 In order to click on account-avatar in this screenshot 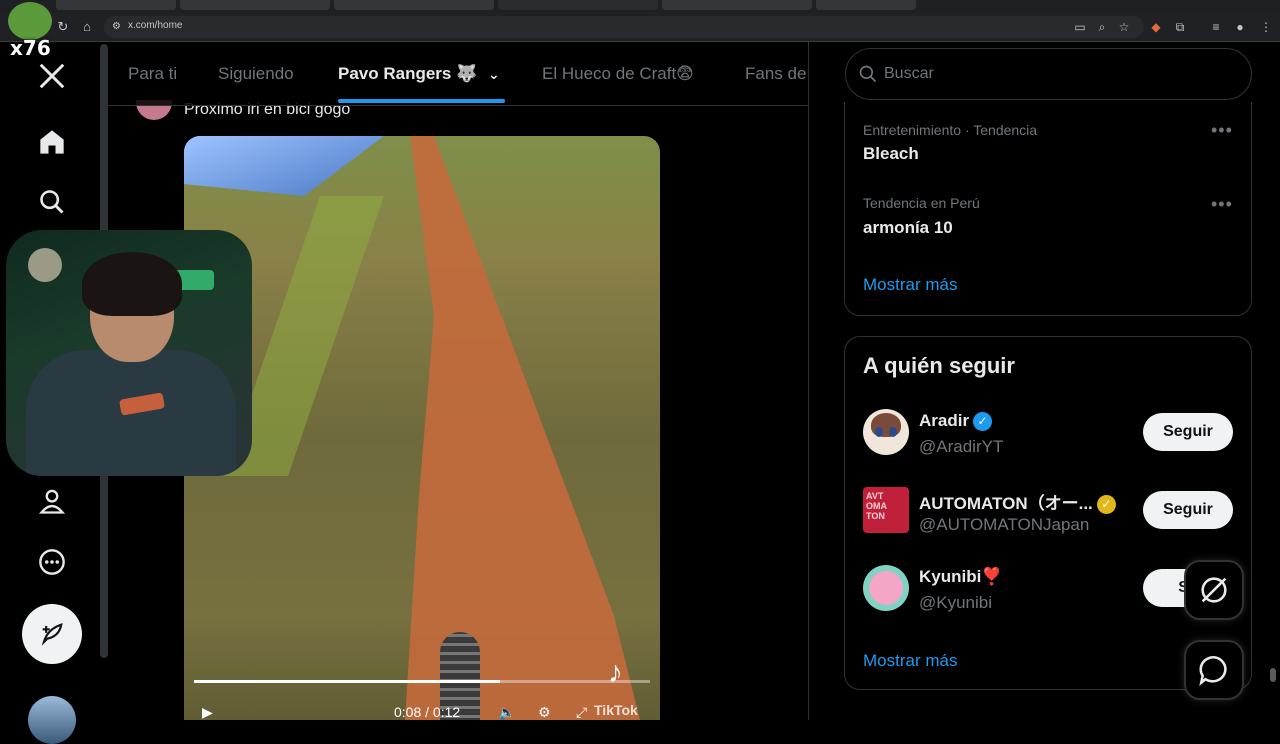, I will do `click(52, 720)`.